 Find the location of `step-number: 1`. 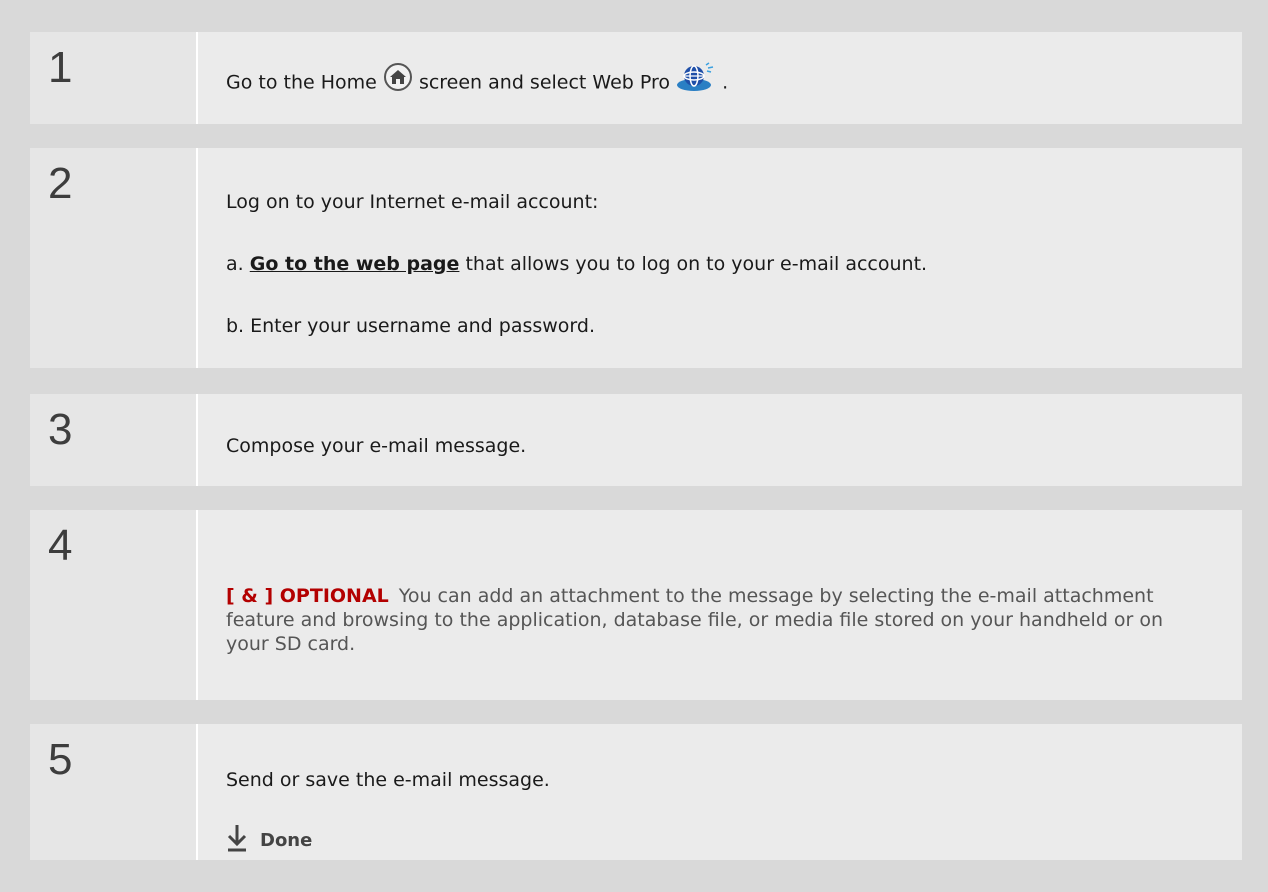

step-number: 1 is located at coordinates (60, 67).